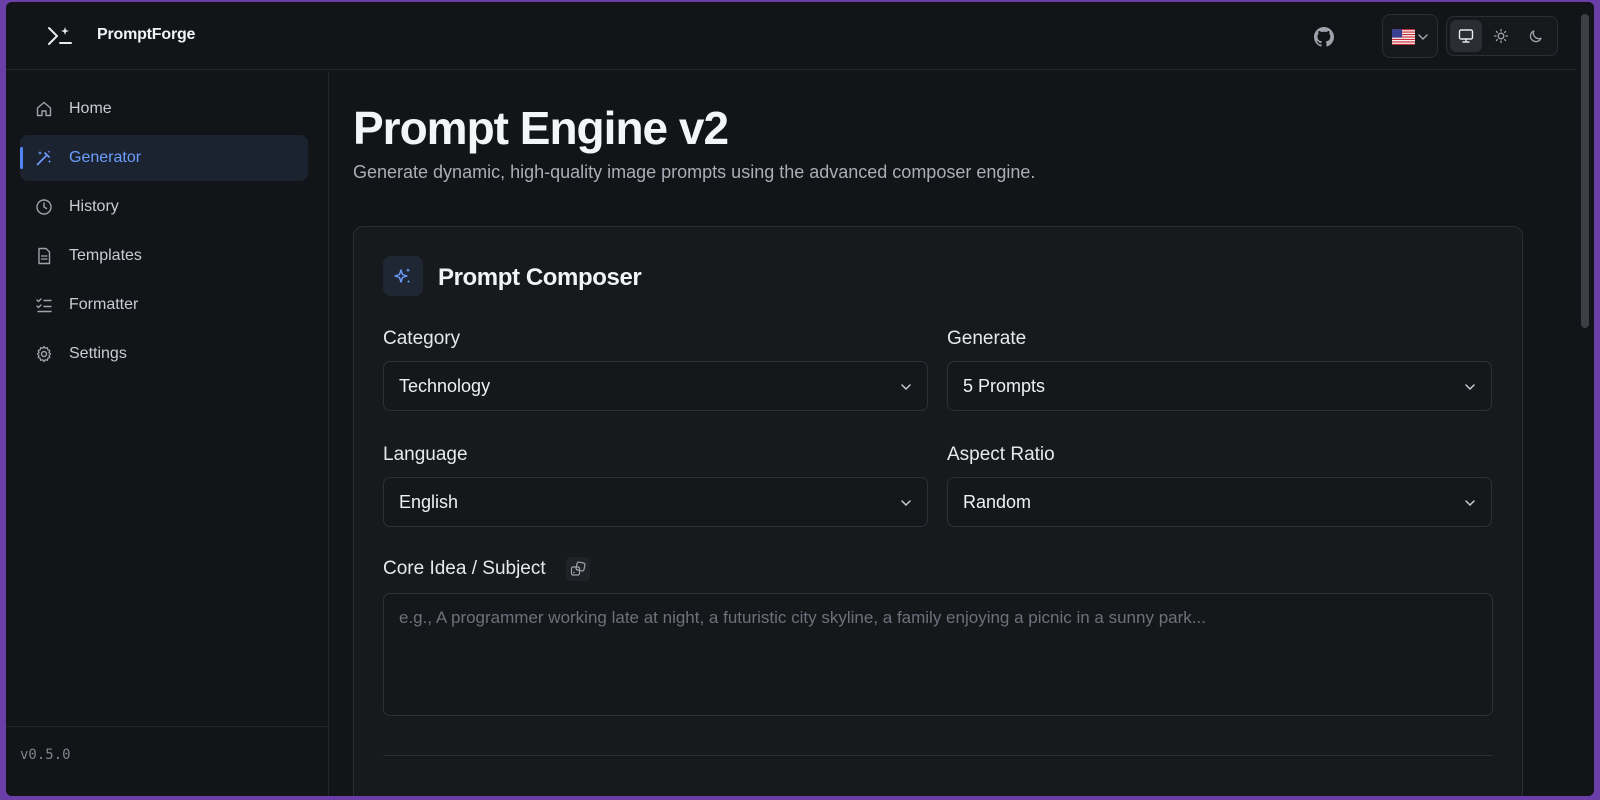  What do you see at coordinates (98, 353) in the screenshot?
I see `sidebar-item-label: Settings` at bounding box center [98, 353].